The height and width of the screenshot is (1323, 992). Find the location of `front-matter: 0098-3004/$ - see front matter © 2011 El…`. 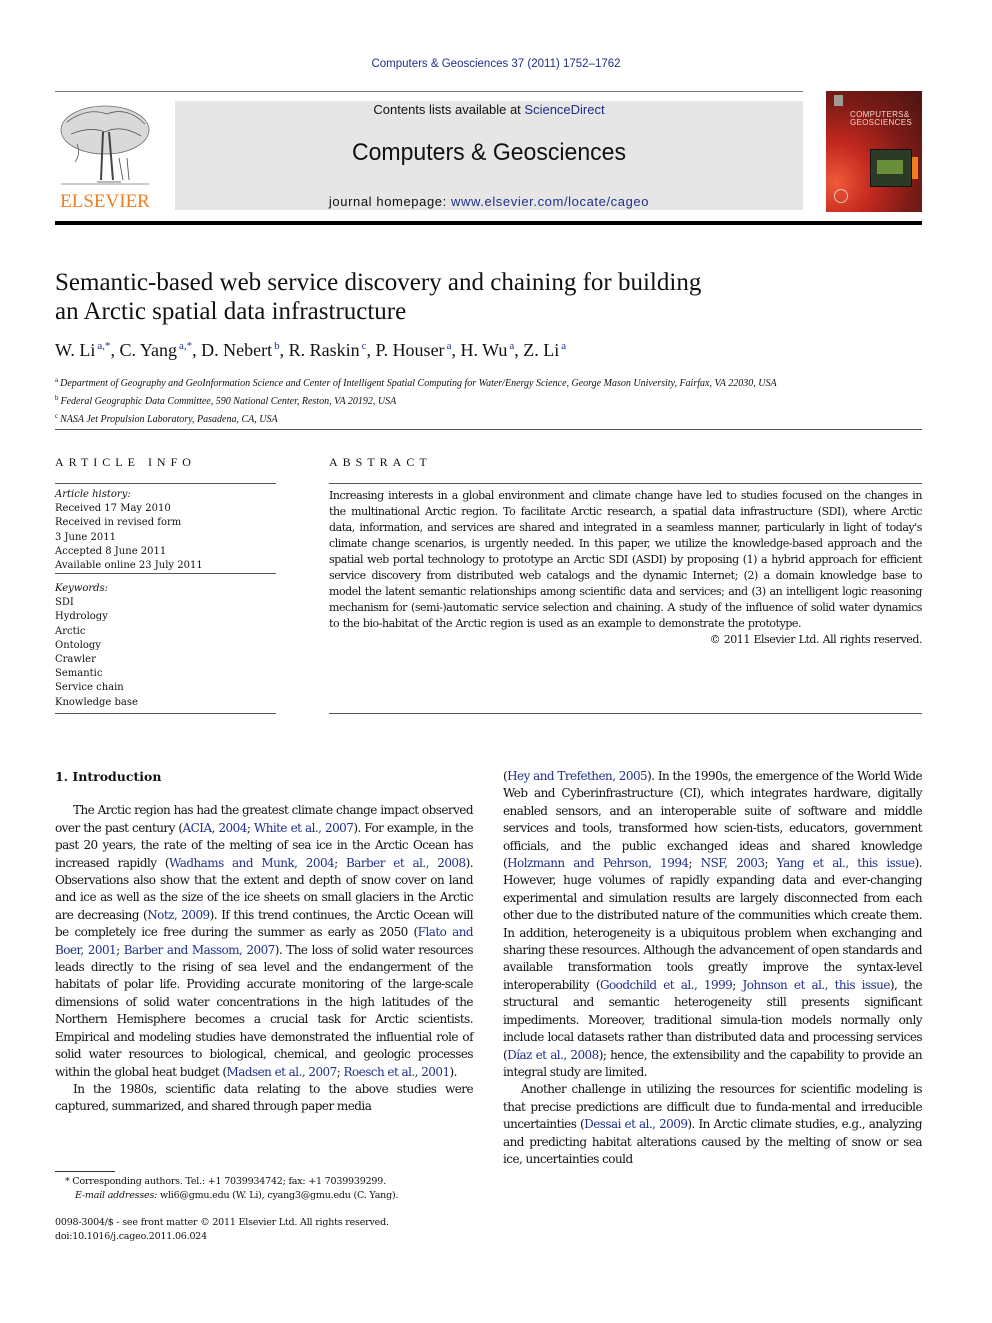

front-matter: 0098-3004/$ - see front matter © 2011 El… is located at coordinates (265, 1230).